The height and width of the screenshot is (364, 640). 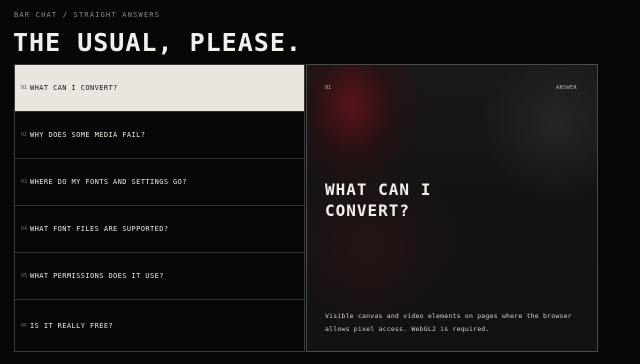 I want to click on faq-item-really-free: 06 IS IT REALLY FREE?, so click(x=159, y=325).